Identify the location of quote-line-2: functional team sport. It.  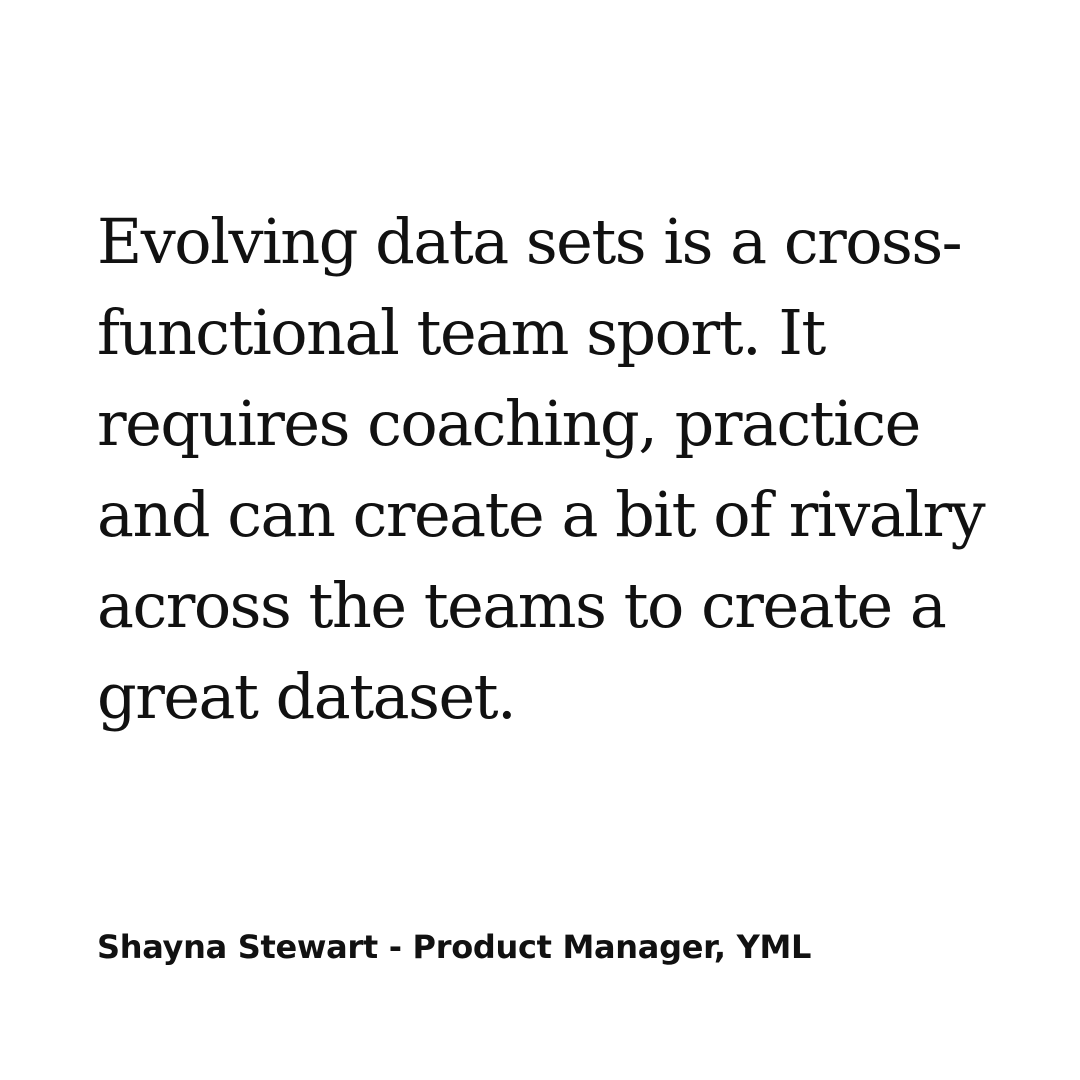
(461, 332).